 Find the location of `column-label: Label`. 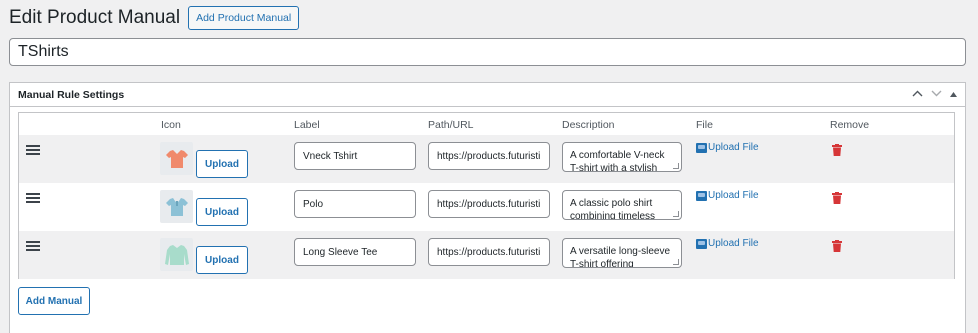

column-label: Label is located at coordinates (307, 125).